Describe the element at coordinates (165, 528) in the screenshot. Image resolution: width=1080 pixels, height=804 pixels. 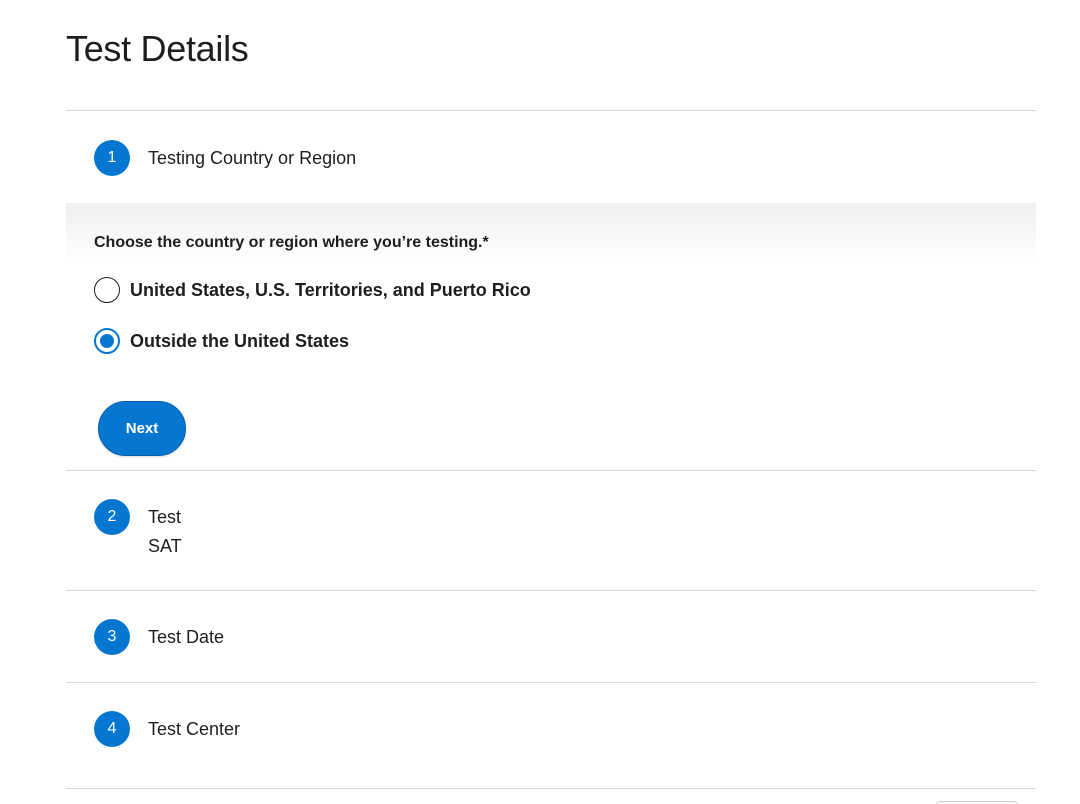
I see `step-label-container: Test SAT` at that location.